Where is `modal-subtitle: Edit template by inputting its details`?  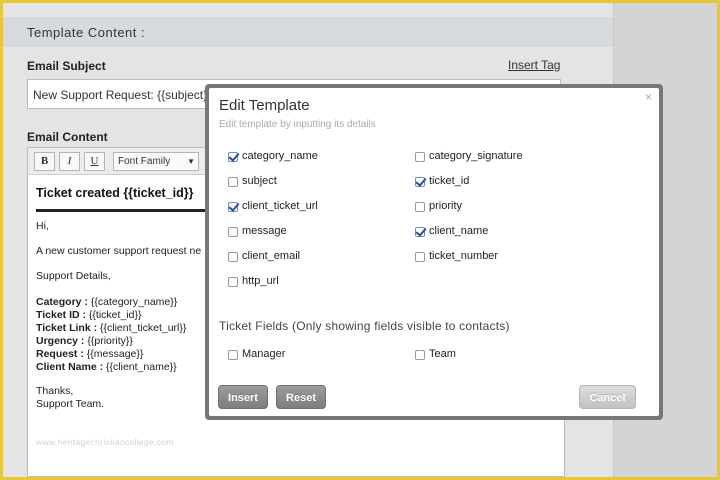 modal-subtitle: Edit template by inputting its details is located at coordinates (297, 124).